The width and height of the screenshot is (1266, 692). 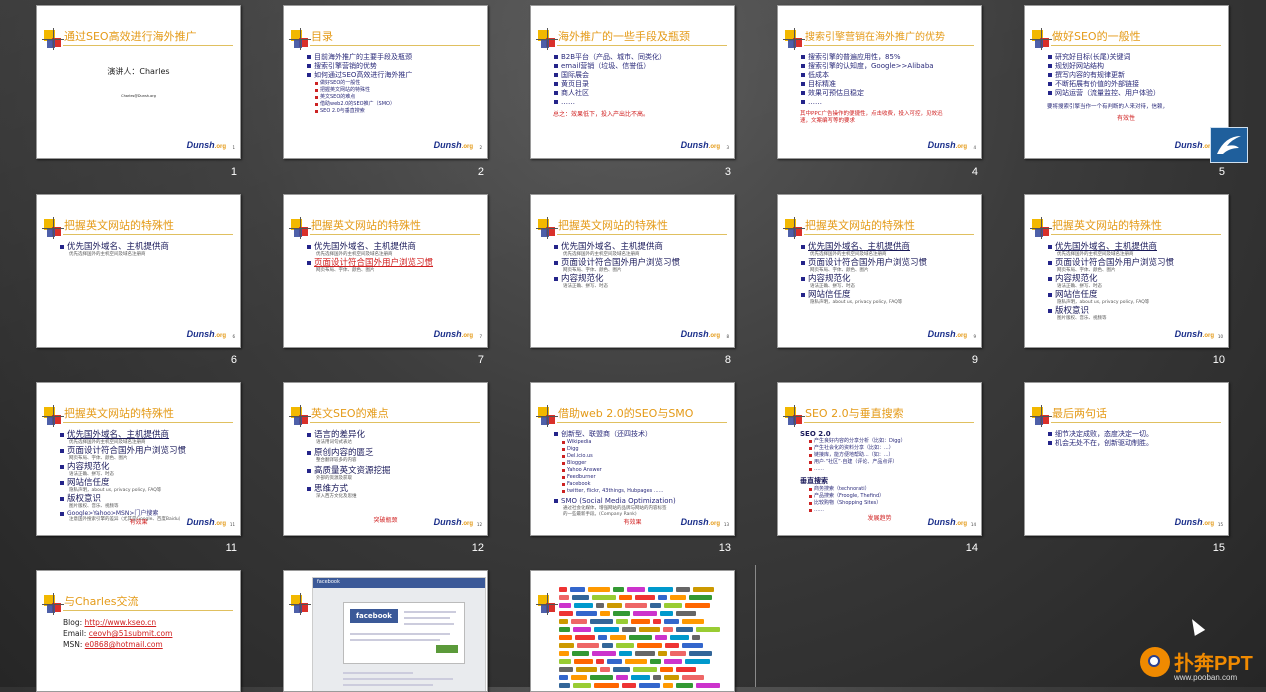 What do you see at coordinates (755, 626) in the screenshot?
I see `pane-divider` at bounding box center [755, 626].